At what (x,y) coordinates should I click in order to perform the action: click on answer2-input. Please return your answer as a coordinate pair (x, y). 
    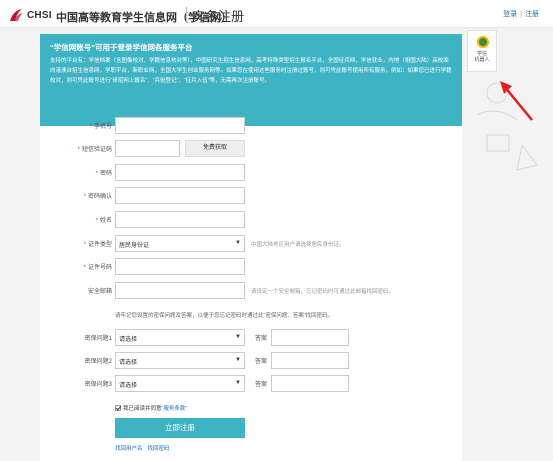
    Looking at the image, I should click on (310, 360).